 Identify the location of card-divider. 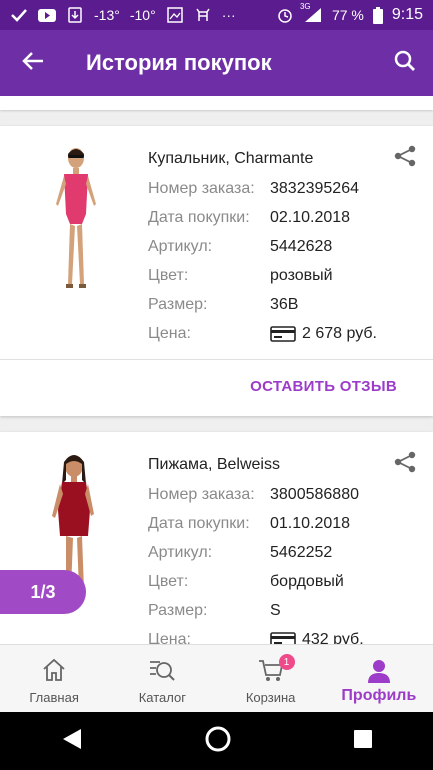
(216, 359).